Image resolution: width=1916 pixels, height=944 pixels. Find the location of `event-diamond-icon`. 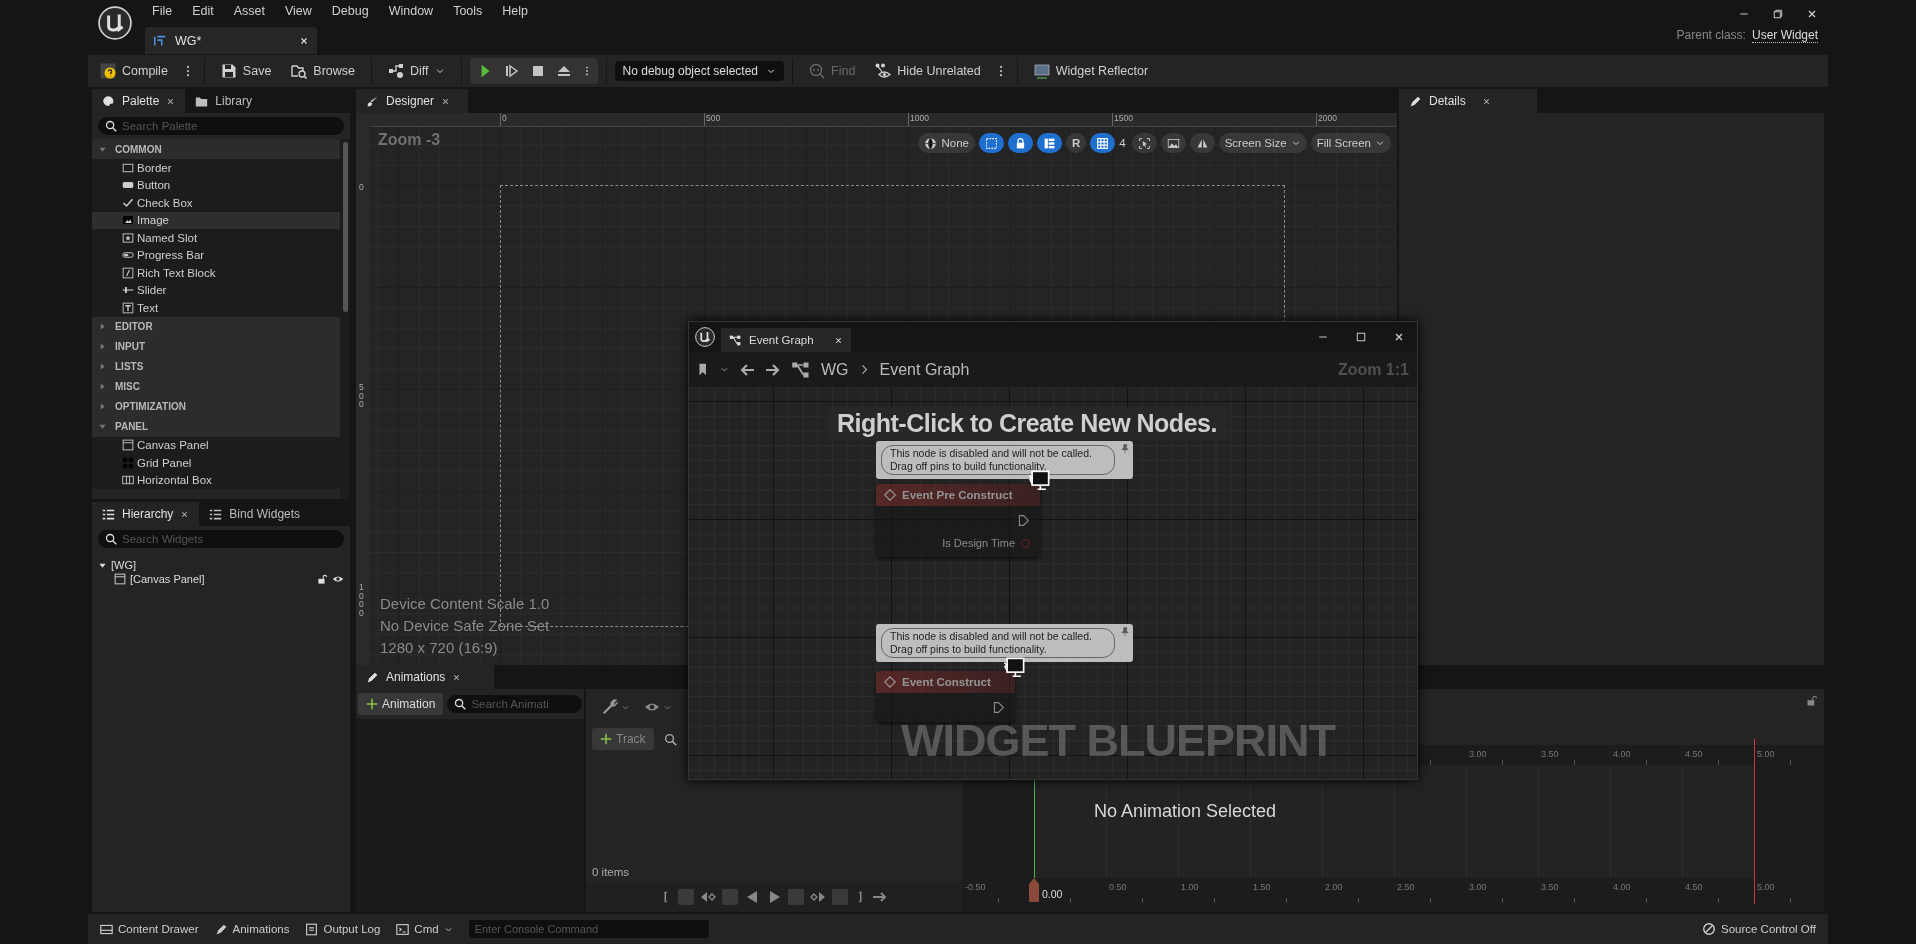

event-diamond-icon is located at coordinates (890, 682).